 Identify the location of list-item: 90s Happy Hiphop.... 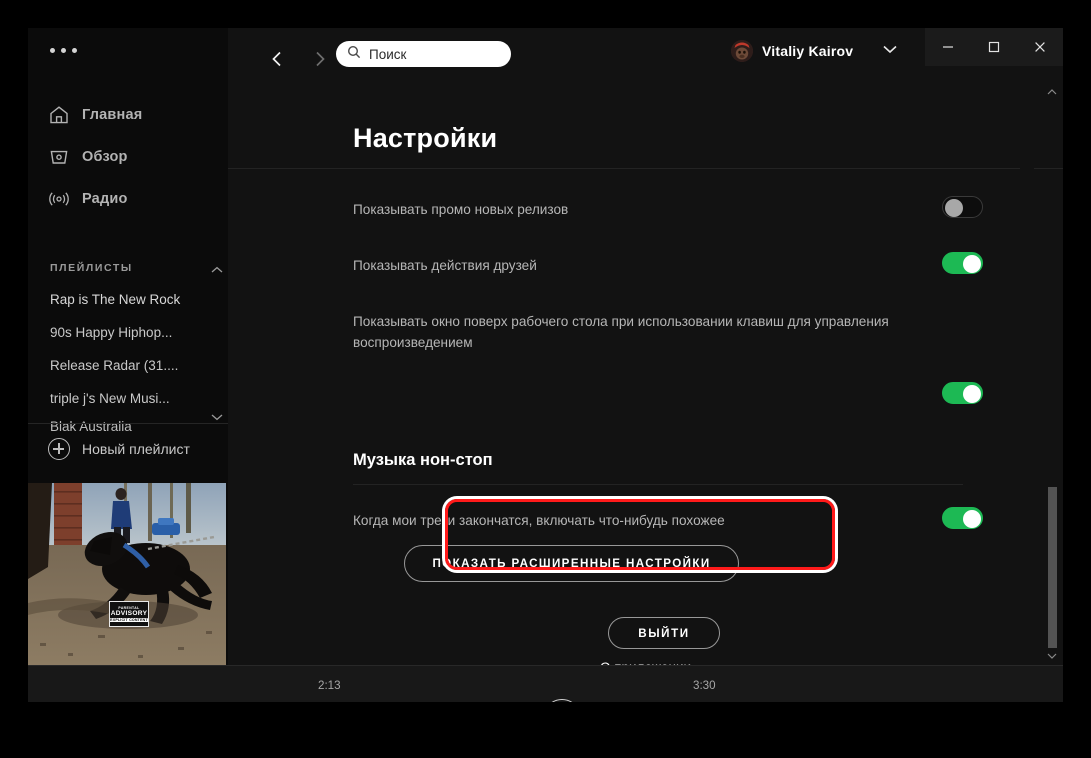
(128, 332).